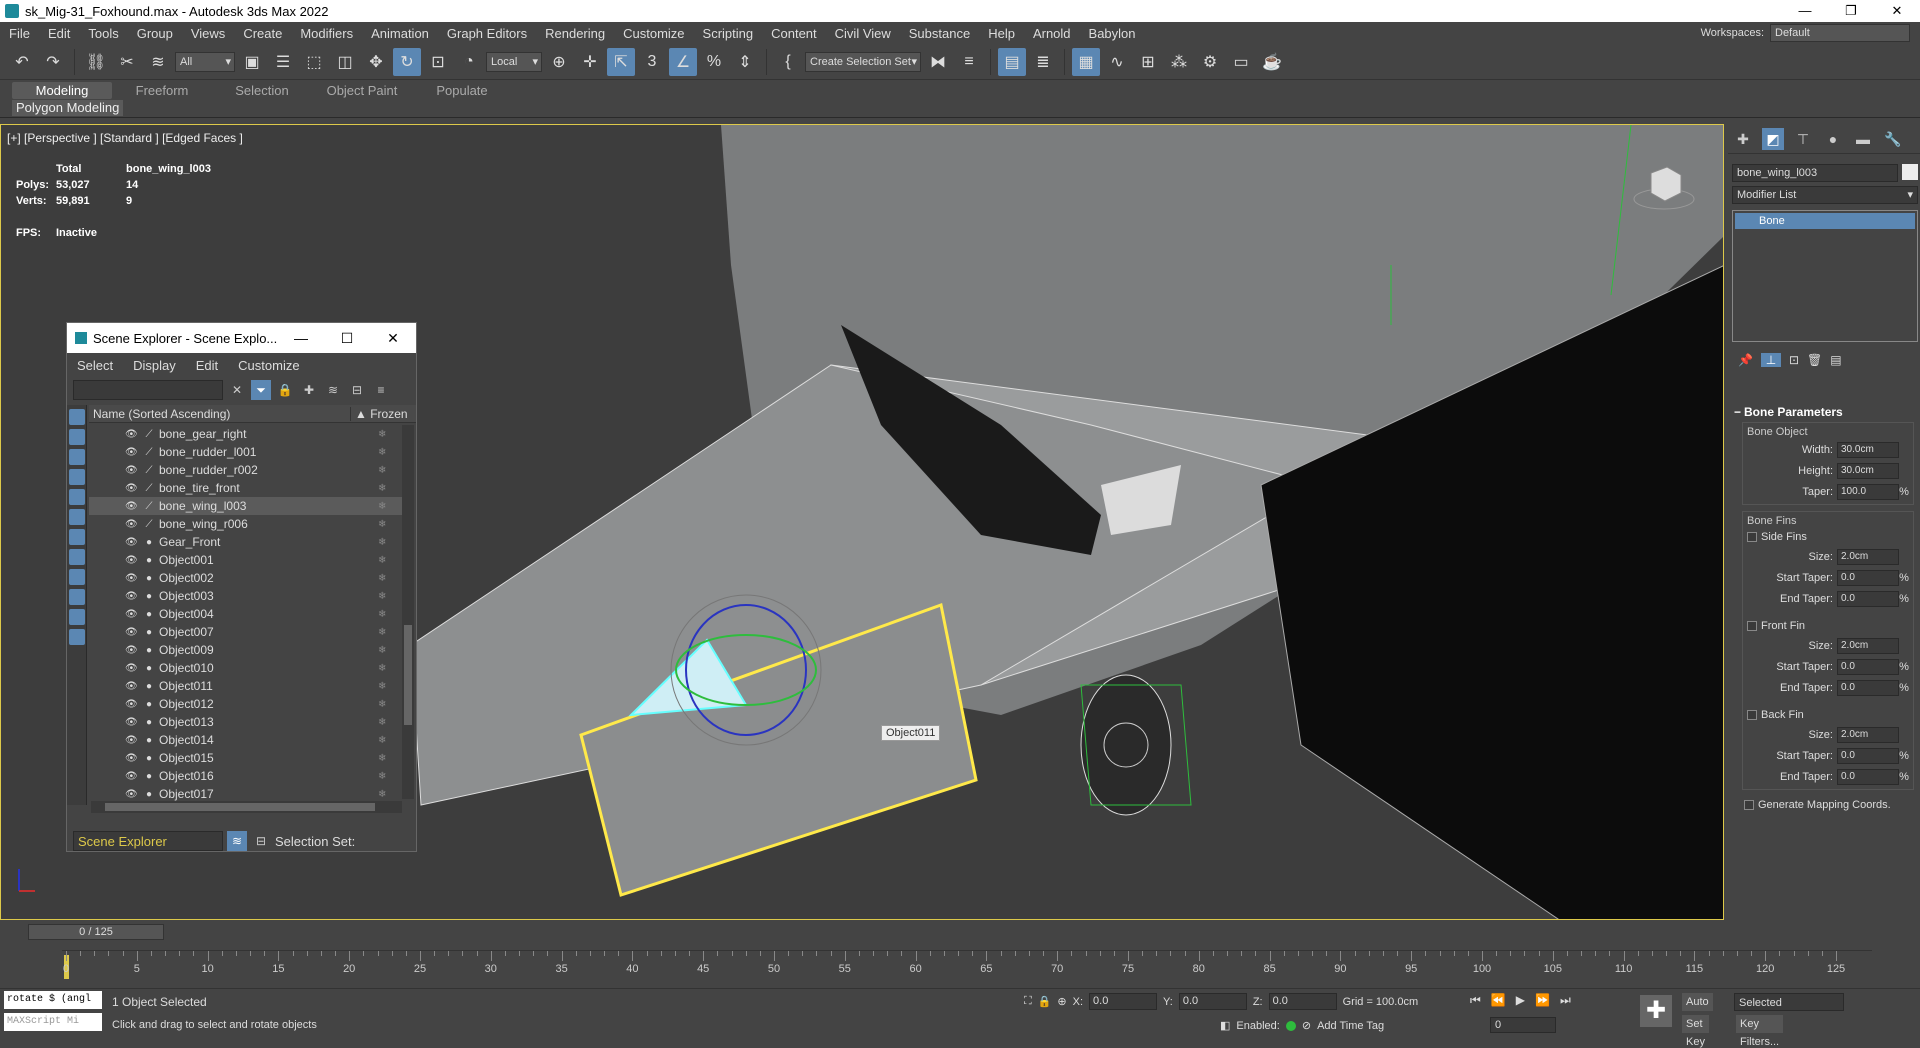 The height and width of the screenshot is (1048, 1920). Describe the element at coordinates (1350, 1026) in the screenshot. I see `add-time-tag: Add Time Tag` at that location.